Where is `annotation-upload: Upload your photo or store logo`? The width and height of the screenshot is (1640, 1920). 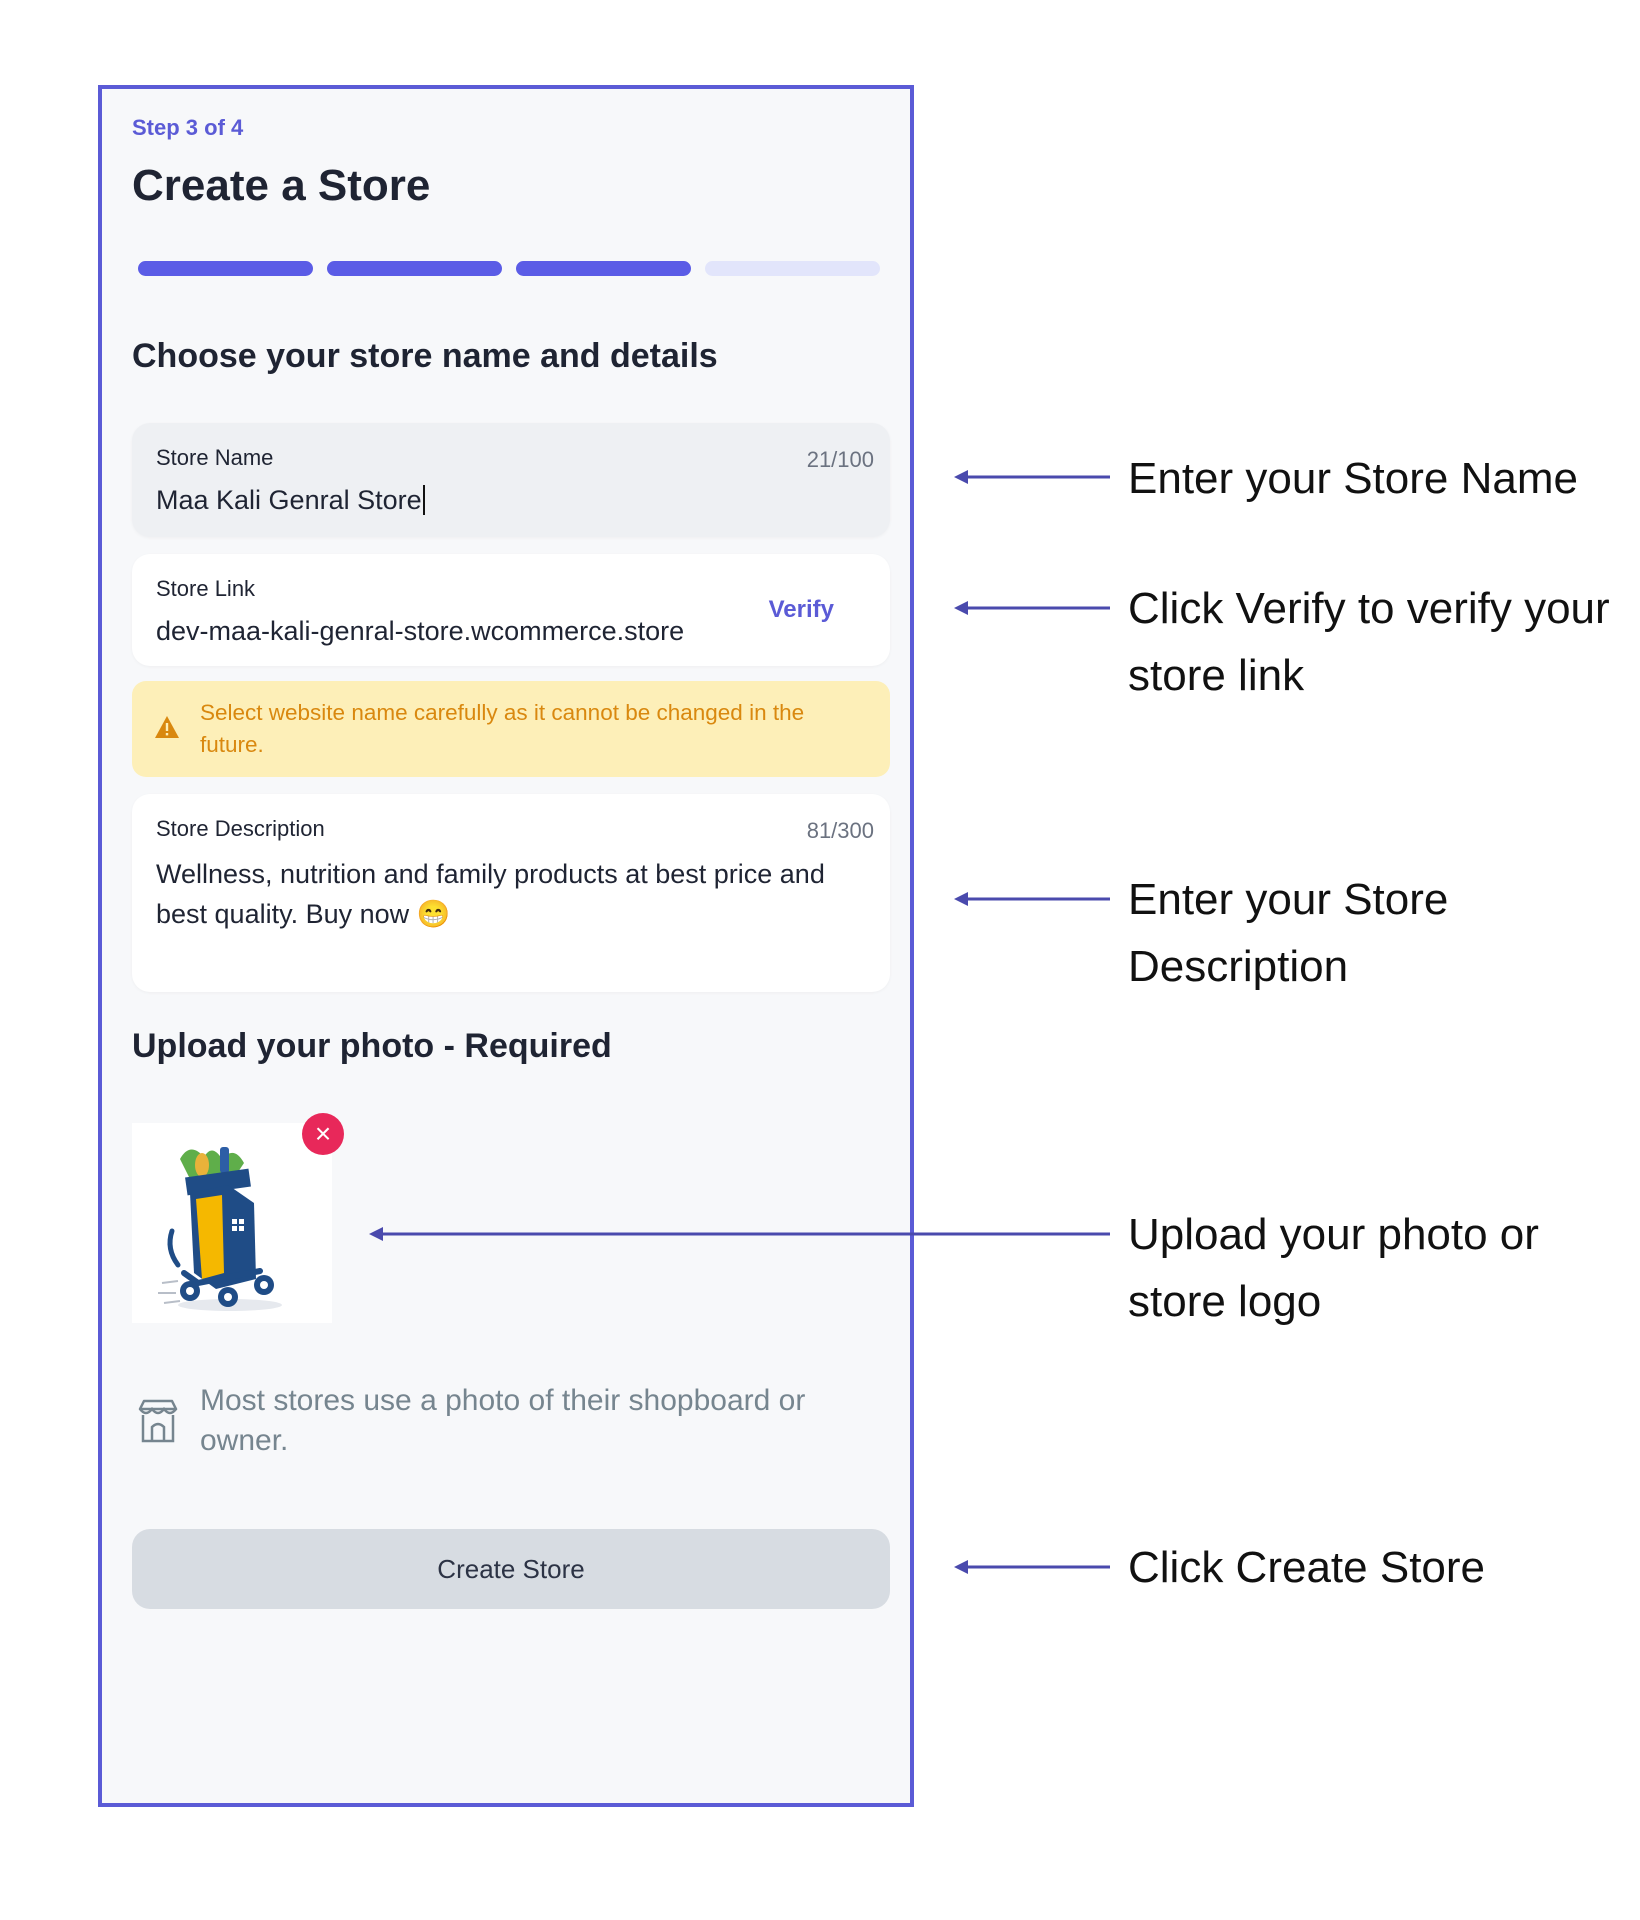
annotation-upload: Upload your photo or store logo is located at coordinates (1333, 1268).